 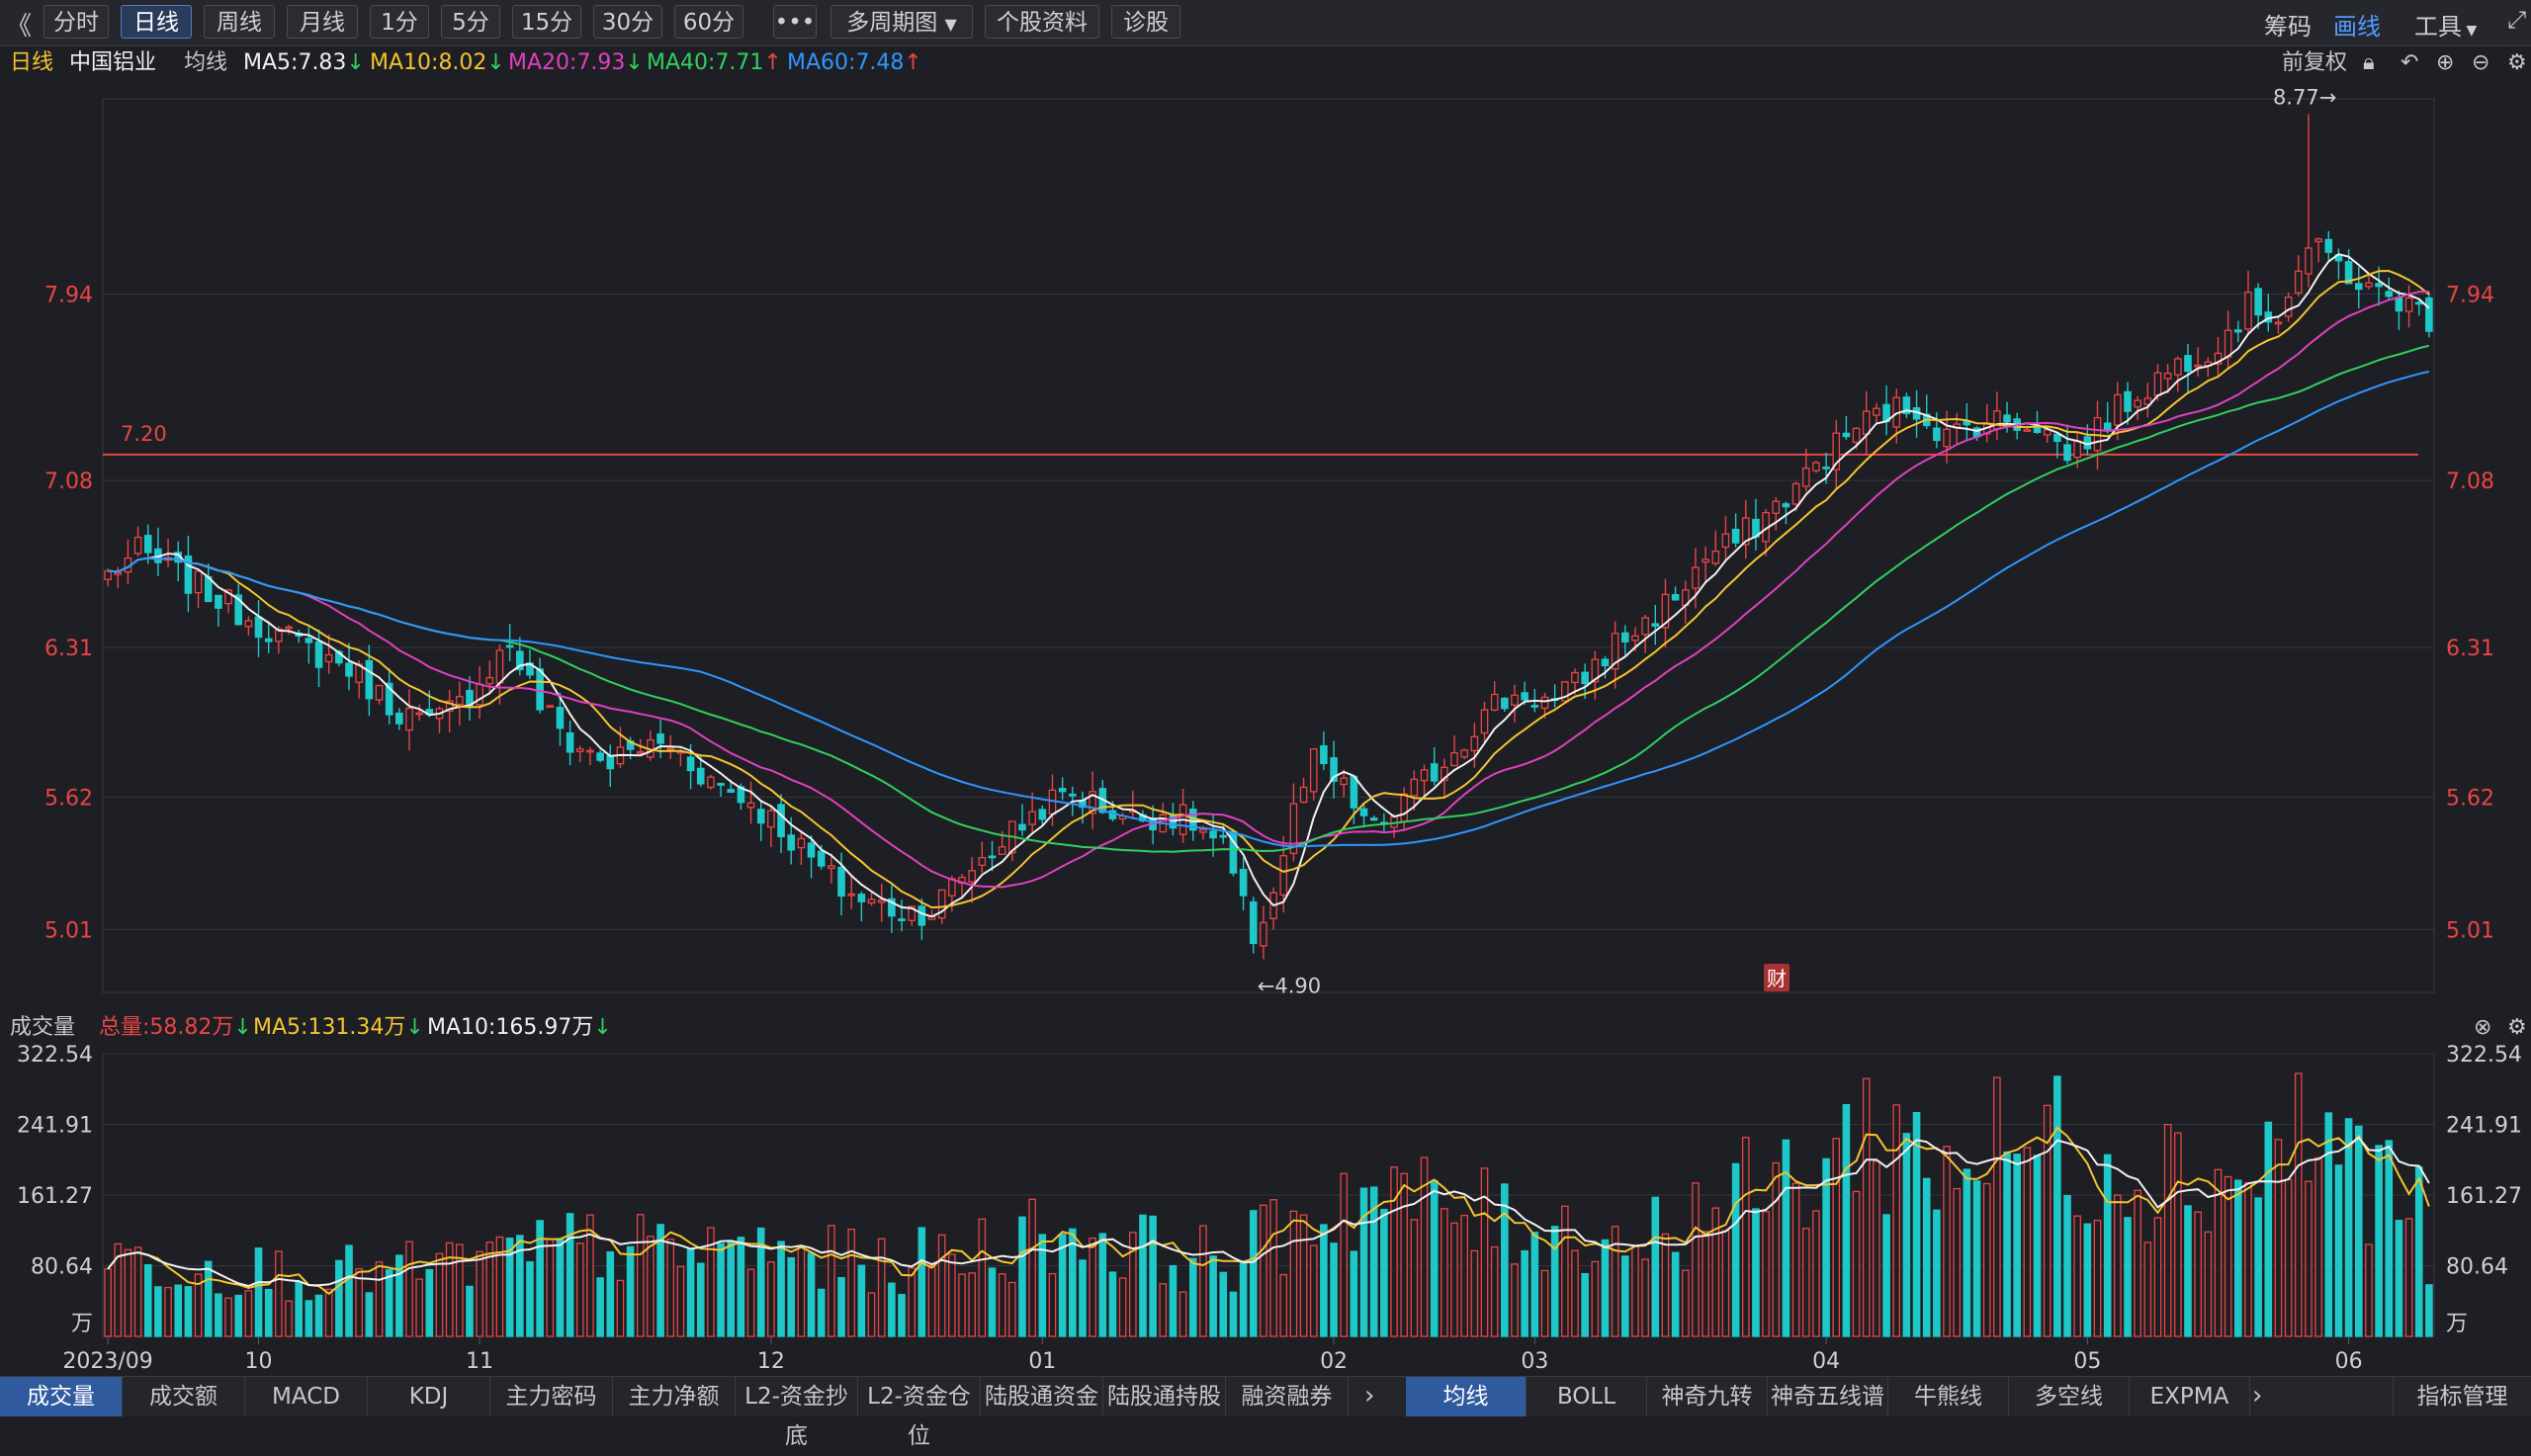 What do you see at coordinates (797, 1413) in the screenshot?
I see `indicator-tab-6: L2-资金抄底` at bounding box center [797, 1413].